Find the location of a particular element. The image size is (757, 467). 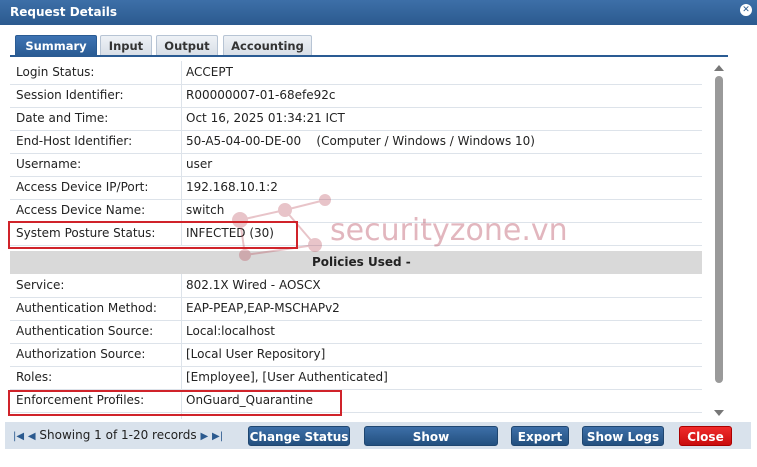

row-value: switch is located at coordinates (205, 210).